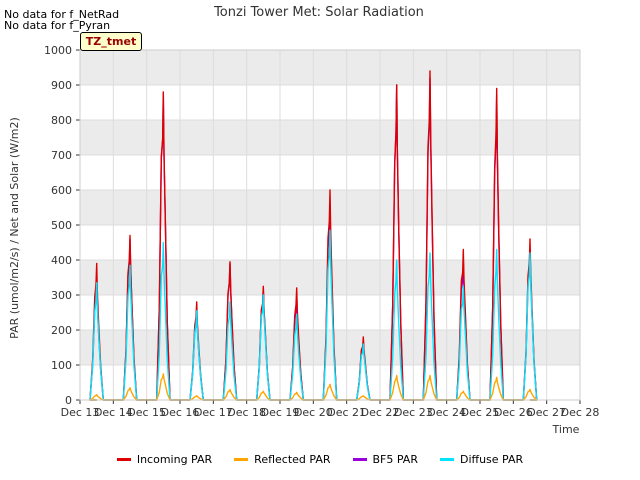 The image size is (640, 480). I want to click on y-tick-label: 200, so click(61, 330).